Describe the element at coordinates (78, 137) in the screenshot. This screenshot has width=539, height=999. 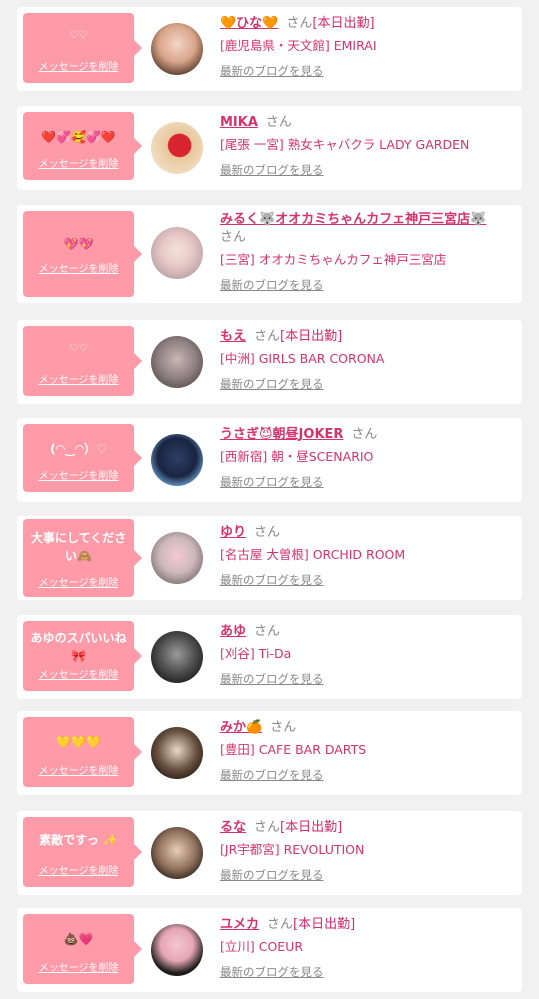
I see `message-text: ❤️💞🥰💞❤️` at that location.